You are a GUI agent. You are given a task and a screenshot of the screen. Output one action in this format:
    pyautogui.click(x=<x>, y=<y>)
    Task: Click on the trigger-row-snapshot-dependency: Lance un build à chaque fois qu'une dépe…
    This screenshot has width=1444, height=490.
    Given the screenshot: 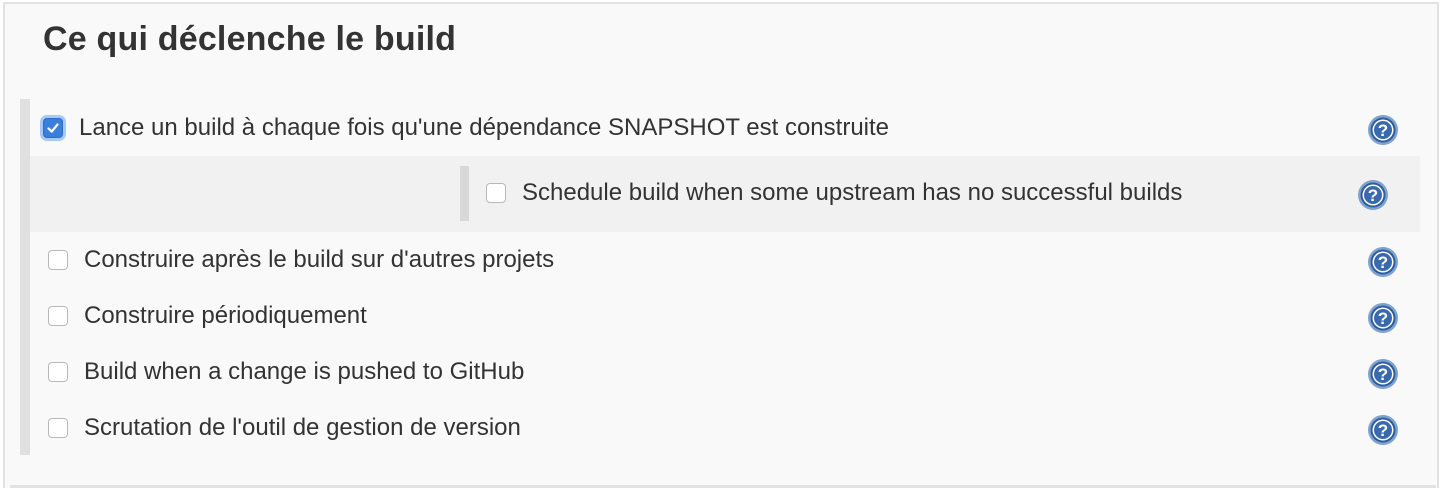 What is the action you would take?
    pyautogui.click(x=466, y=128)
    